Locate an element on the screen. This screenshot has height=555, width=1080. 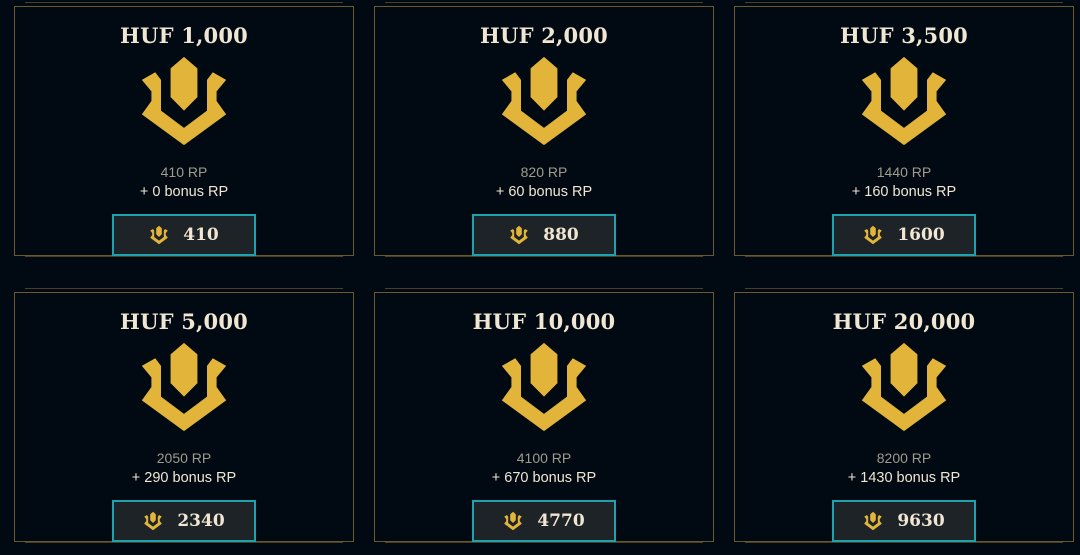
rp-package-card: HUF 20,000 8200 RP + 1430 bonus RP 9630 is located at coordinates (904, 415).